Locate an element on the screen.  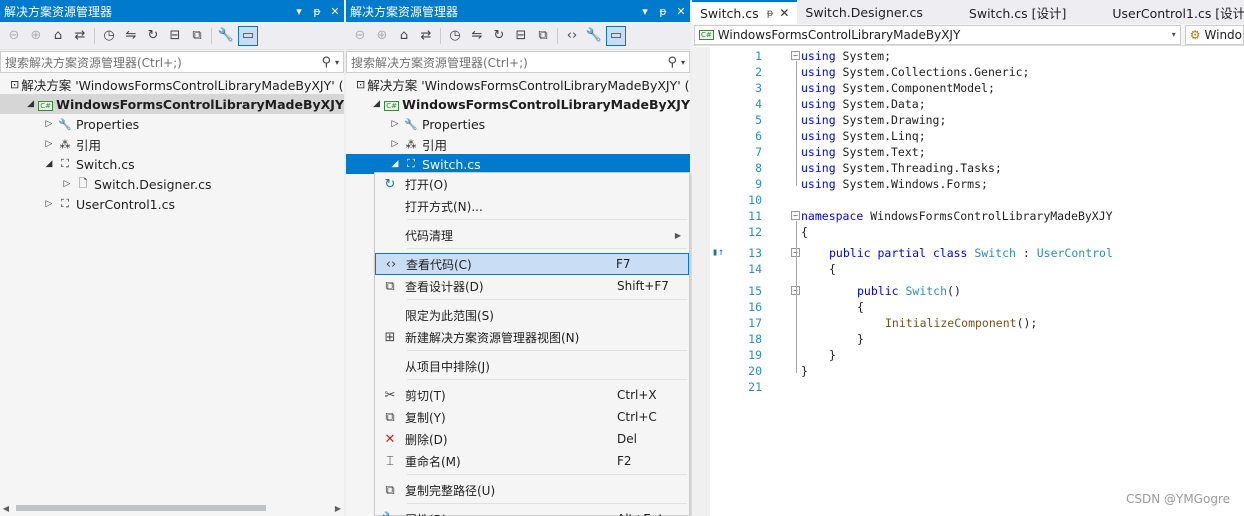
tree-item-label: Switch.cs is located at coordinates (105, 164).